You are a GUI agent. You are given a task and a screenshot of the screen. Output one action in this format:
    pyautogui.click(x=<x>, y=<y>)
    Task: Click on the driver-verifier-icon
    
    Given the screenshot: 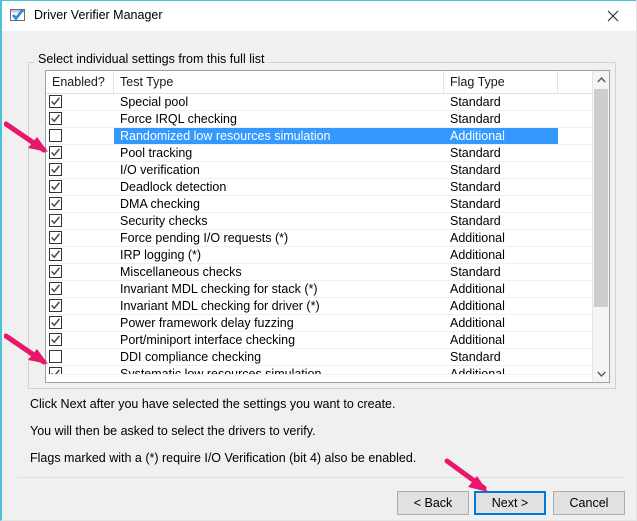 What is the action you would take?
    pyautogui.click(x=18, y=16)
    